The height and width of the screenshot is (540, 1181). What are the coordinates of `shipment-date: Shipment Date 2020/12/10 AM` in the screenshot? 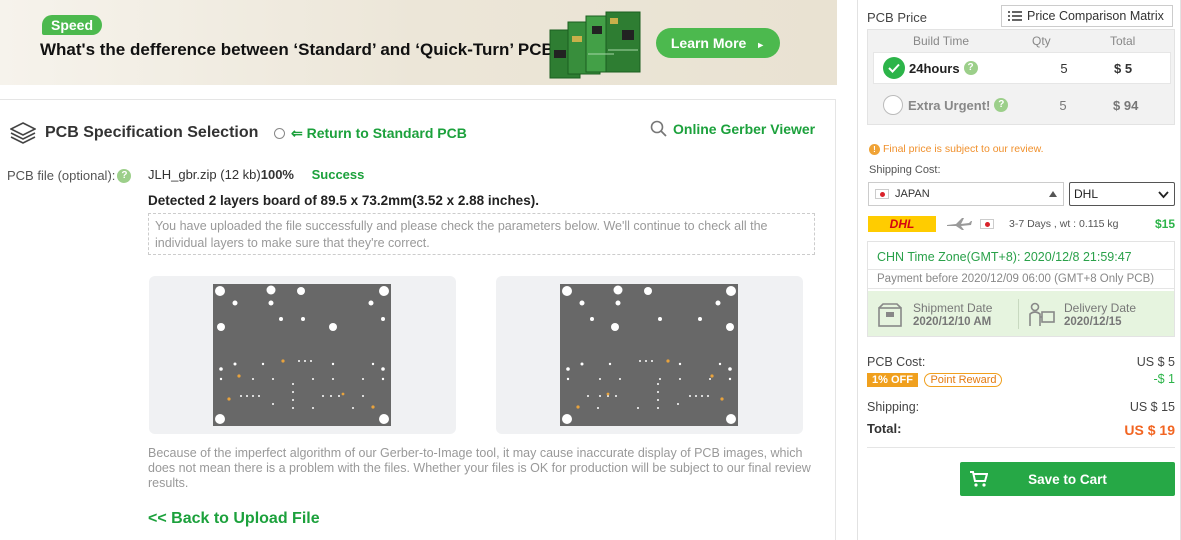 It's located at (943, 313).